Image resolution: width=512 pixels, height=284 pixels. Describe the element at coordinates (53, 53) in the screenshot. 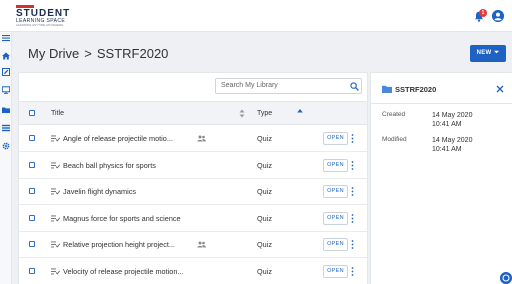

I see `breadcrumb-root: My Drive` at that location.